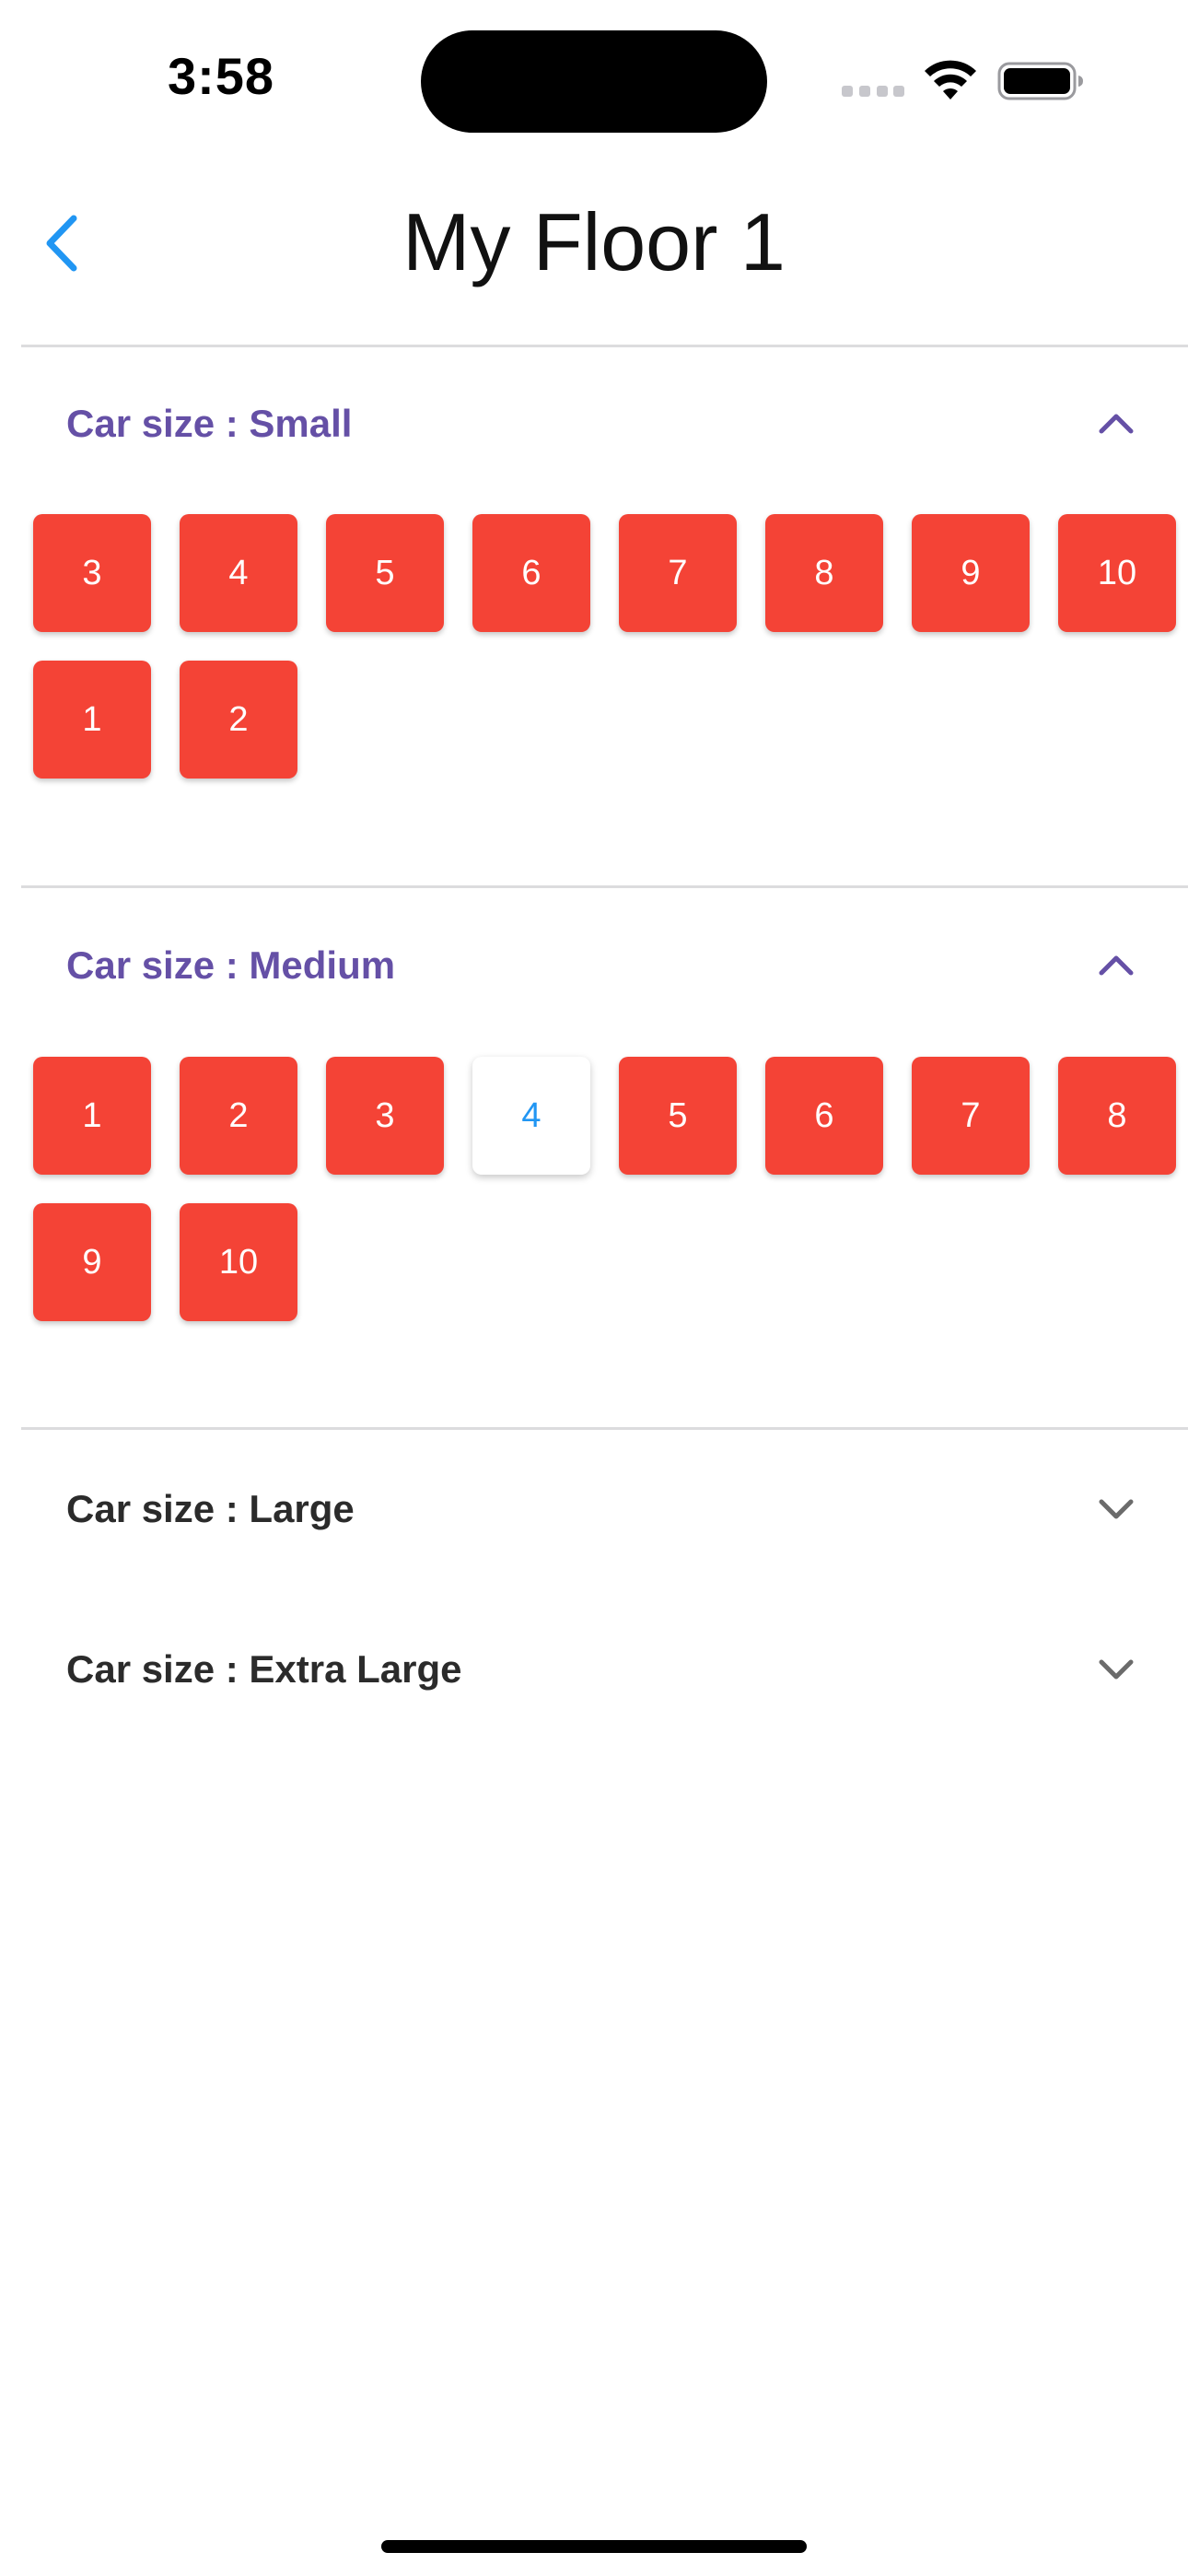 The width and height of the screenshot is (1188, 2576). I want to click on section-title: Car size : Small, so click(209, 423).